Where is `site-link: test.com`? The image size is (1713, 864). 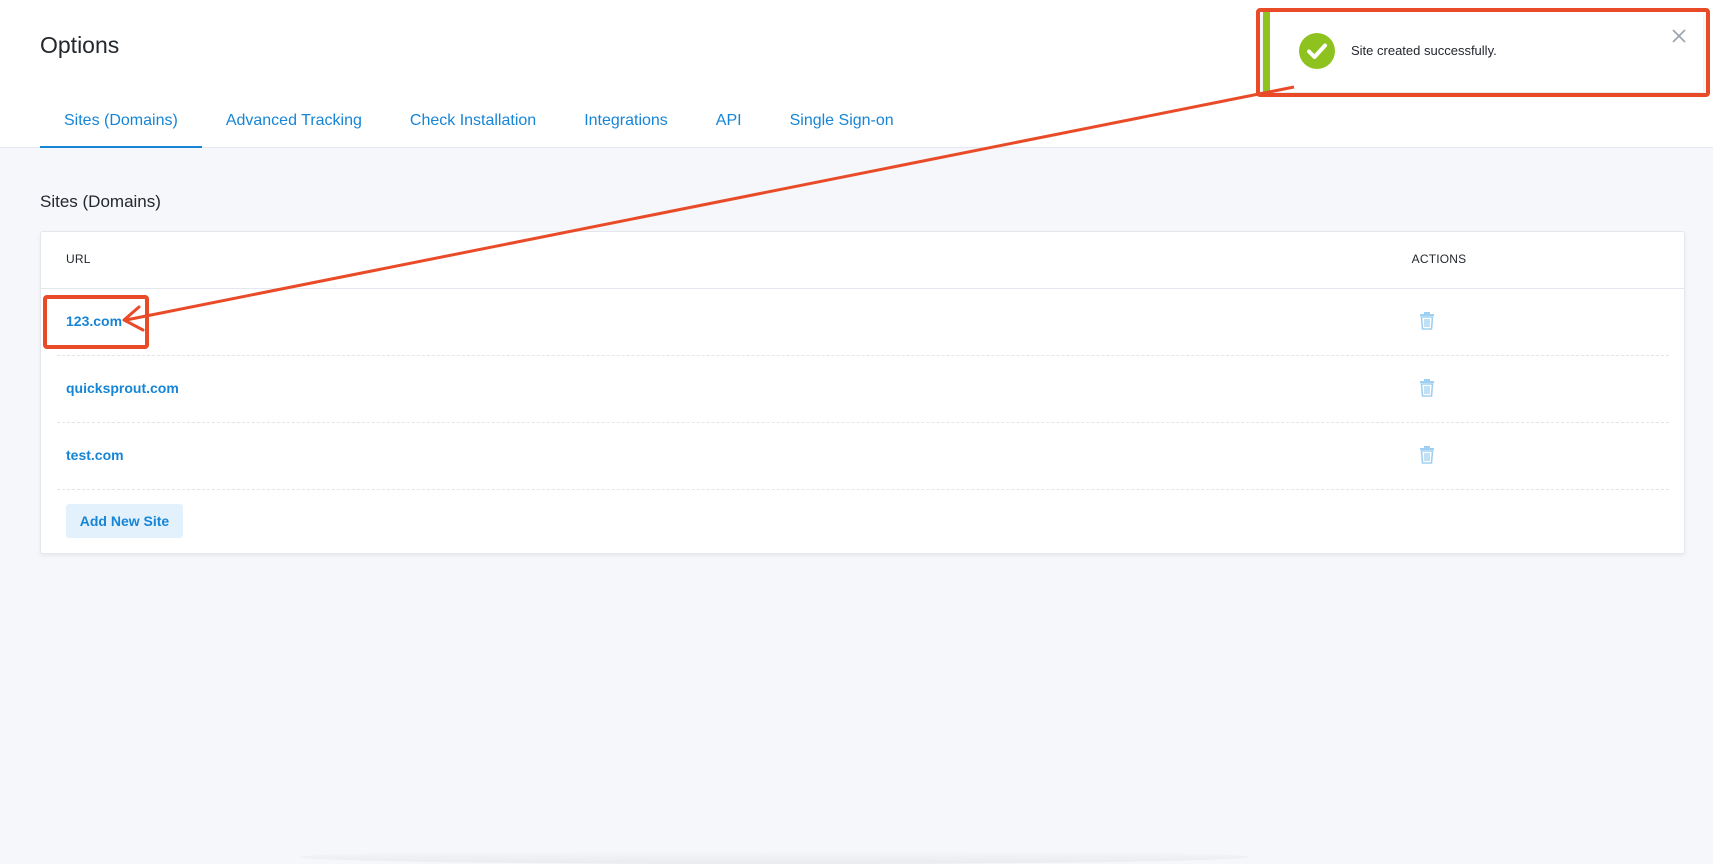
site-link: test.com is located at coordinates (95, 455).